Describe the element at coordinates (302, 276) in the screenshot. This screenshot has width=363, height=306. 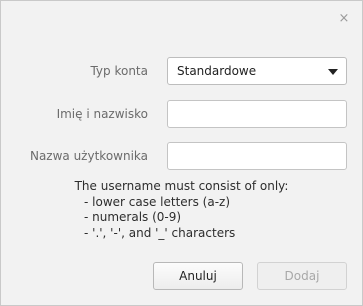
I see `add-user-button: Dodaj` at that location.